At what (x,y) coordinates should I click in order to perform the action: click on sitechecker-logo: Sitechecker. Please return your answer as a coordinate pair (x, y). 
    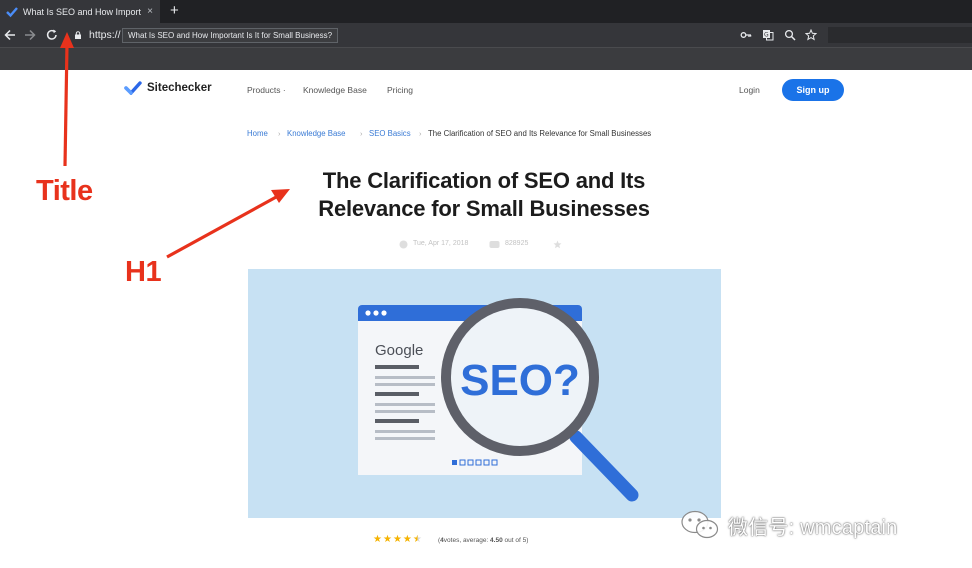
    Looking at the image, I should click on (168, 88).